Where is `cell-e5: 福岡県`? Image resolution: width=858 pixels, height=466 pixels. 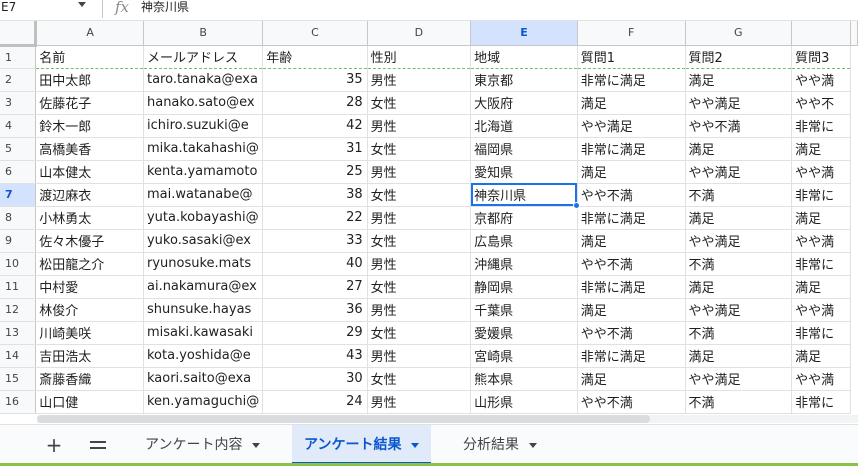
cell-e5: 福岡県 is located at coordinates (524, 149).